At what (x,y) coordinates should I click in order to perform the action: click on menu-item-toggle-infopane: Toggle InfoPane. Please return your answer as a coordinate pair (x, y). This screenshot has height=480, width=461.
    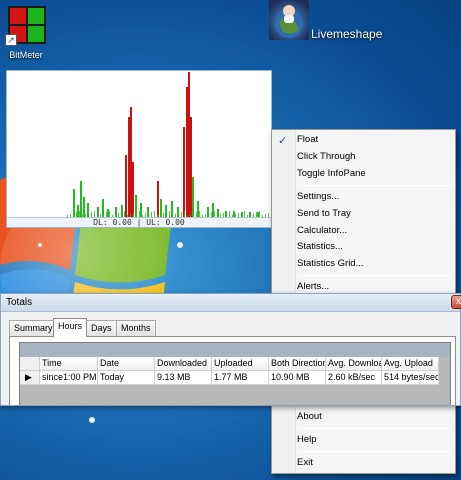
    Looking at the image, I should click on (375, 173).